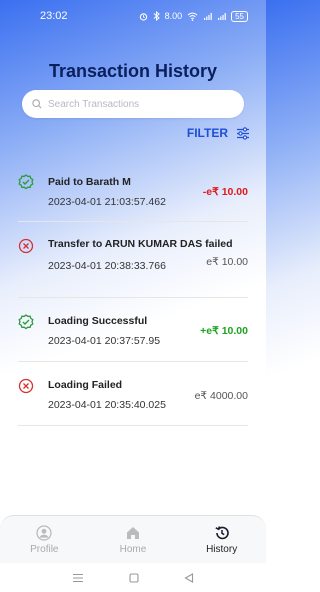 Image resolution: width=320 pixels, height=592 pixels. Describe the element at coordinates (140, 244) in the screenshot. I see `transaction-name: Transfer to ARUN KUMAR DAS failed` at that location.